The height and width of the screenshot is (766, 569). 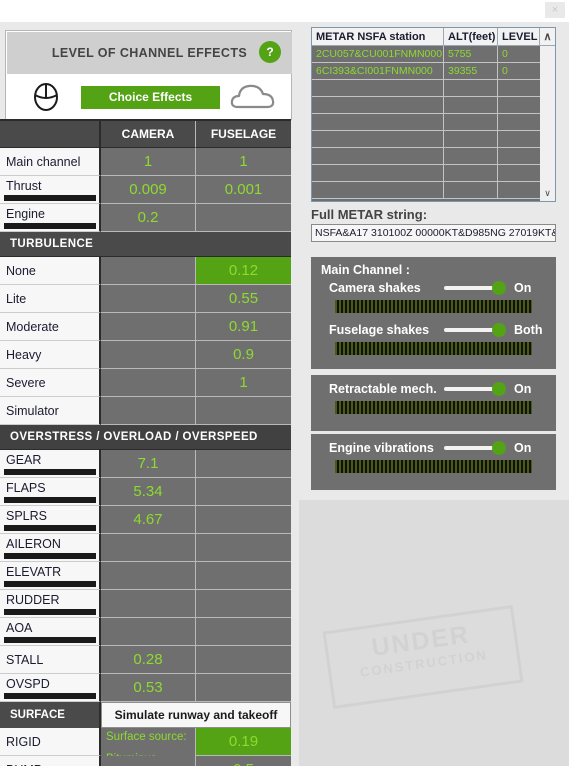 I want to click on cloud-icon, so click(x=253, y=97).